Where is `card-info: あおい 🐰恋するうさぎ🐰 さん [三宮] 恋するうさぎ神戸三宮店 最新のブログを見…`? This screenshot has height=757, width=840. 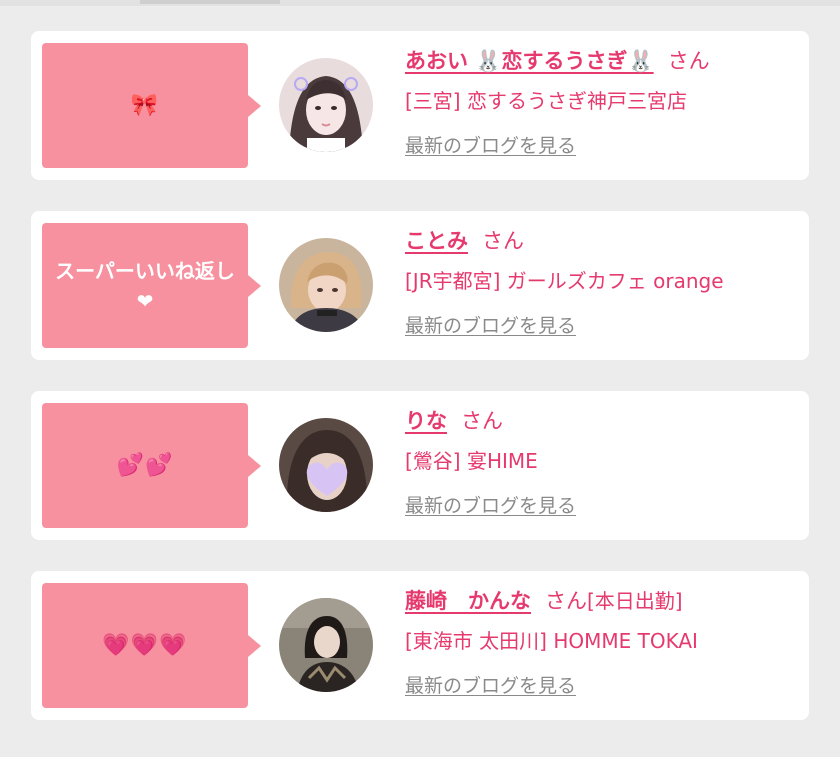
card-info: あおい 🐰恋するうさぎ🐰 さん [三宮] 恋するうさぎ神戸三宮店 最新のブログを見… is located at coordinates (605, 102).